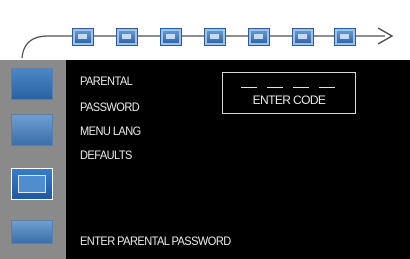  What do you see at coordinates (32, 184) in the screenshot?
I see `parental-setup-icon` at bounding box center [32, 184].